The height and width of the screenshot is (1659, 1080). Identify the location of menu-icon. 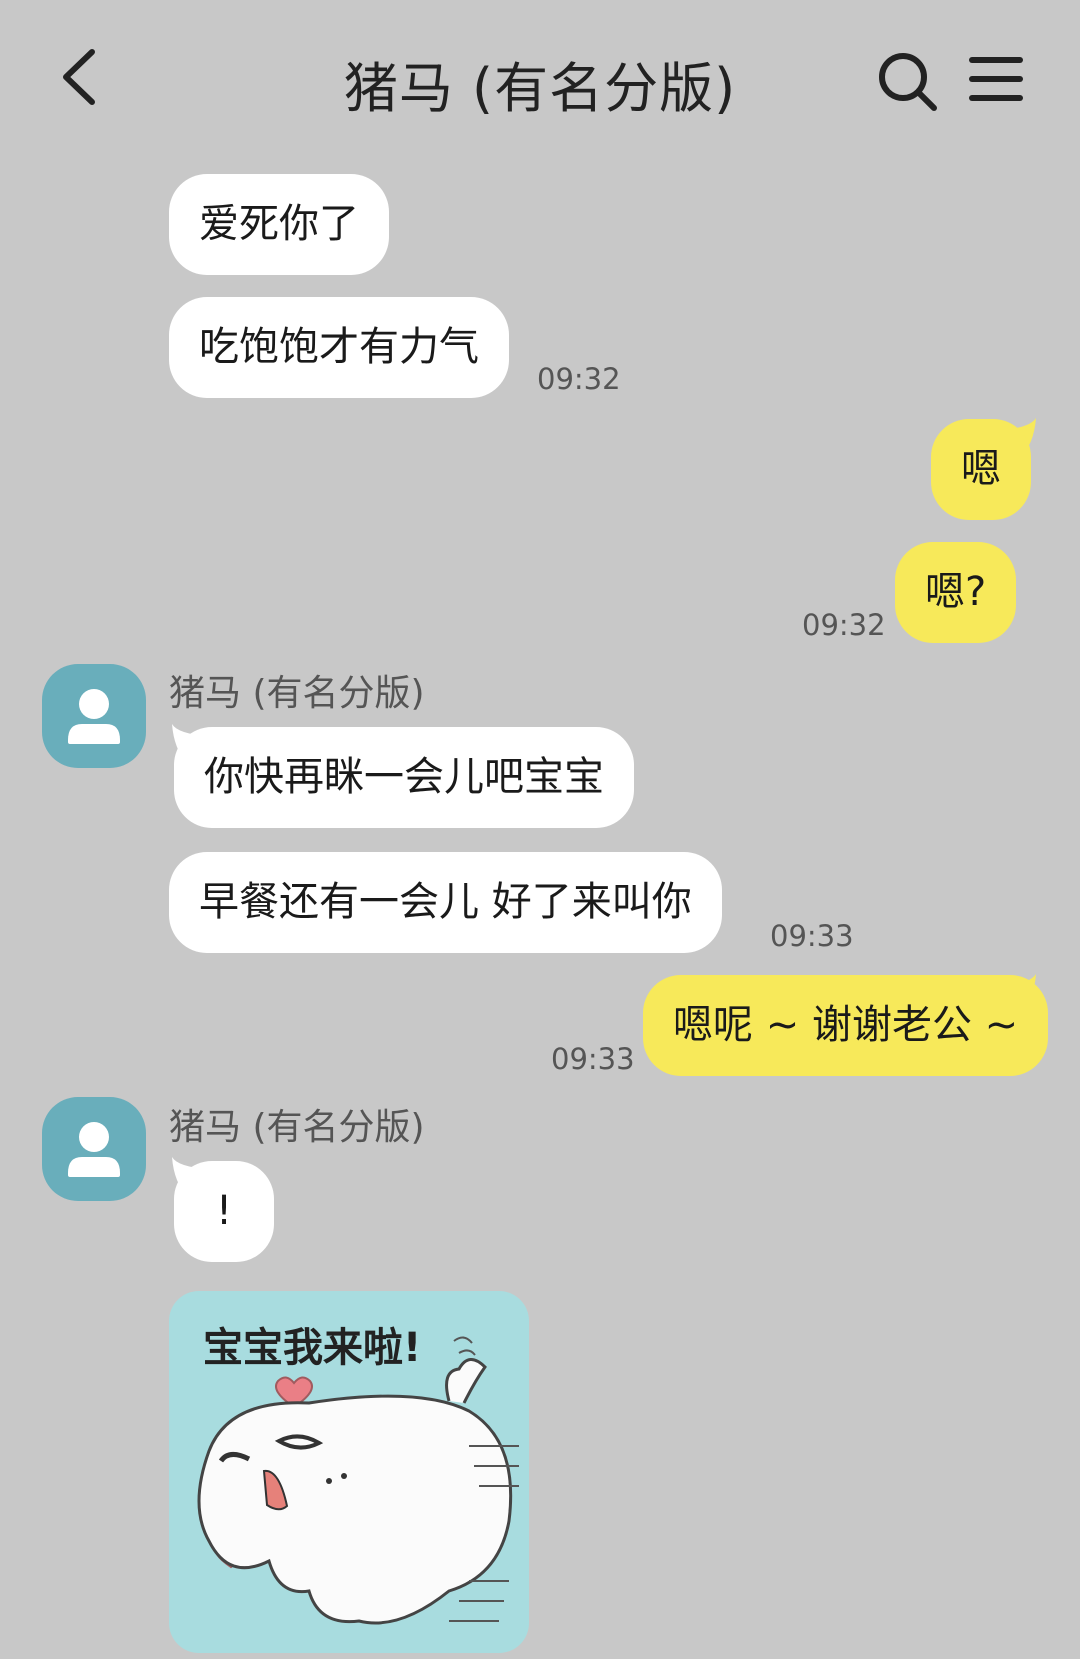
(996, 79).